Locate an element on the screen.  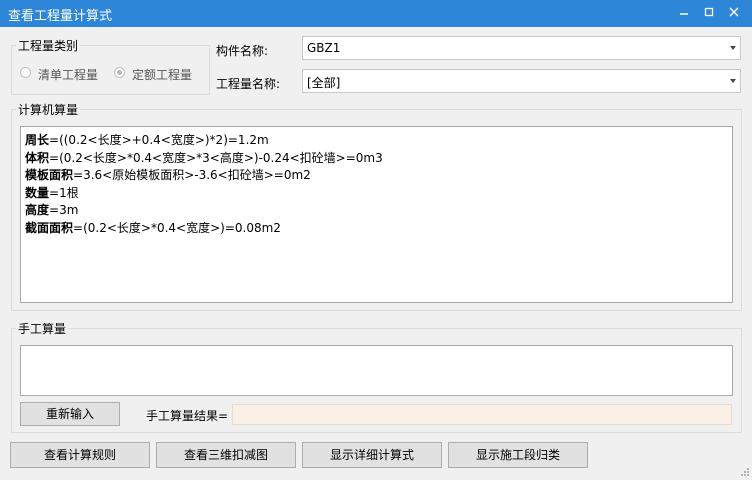
radio-qingdan is located at coordinates (25, 72).